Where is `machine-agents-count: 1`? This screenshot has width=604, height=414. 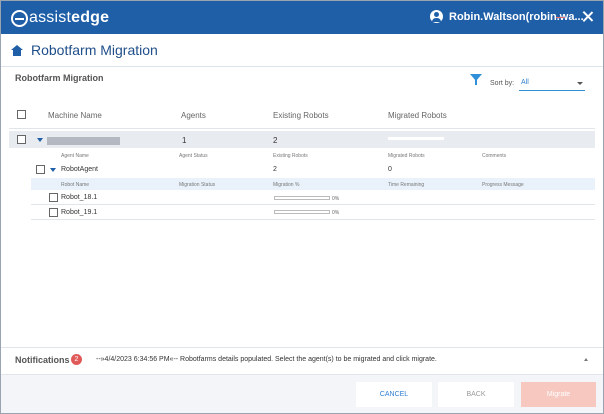 machine-agents-count: 1 is located at coordinates (184, 140).